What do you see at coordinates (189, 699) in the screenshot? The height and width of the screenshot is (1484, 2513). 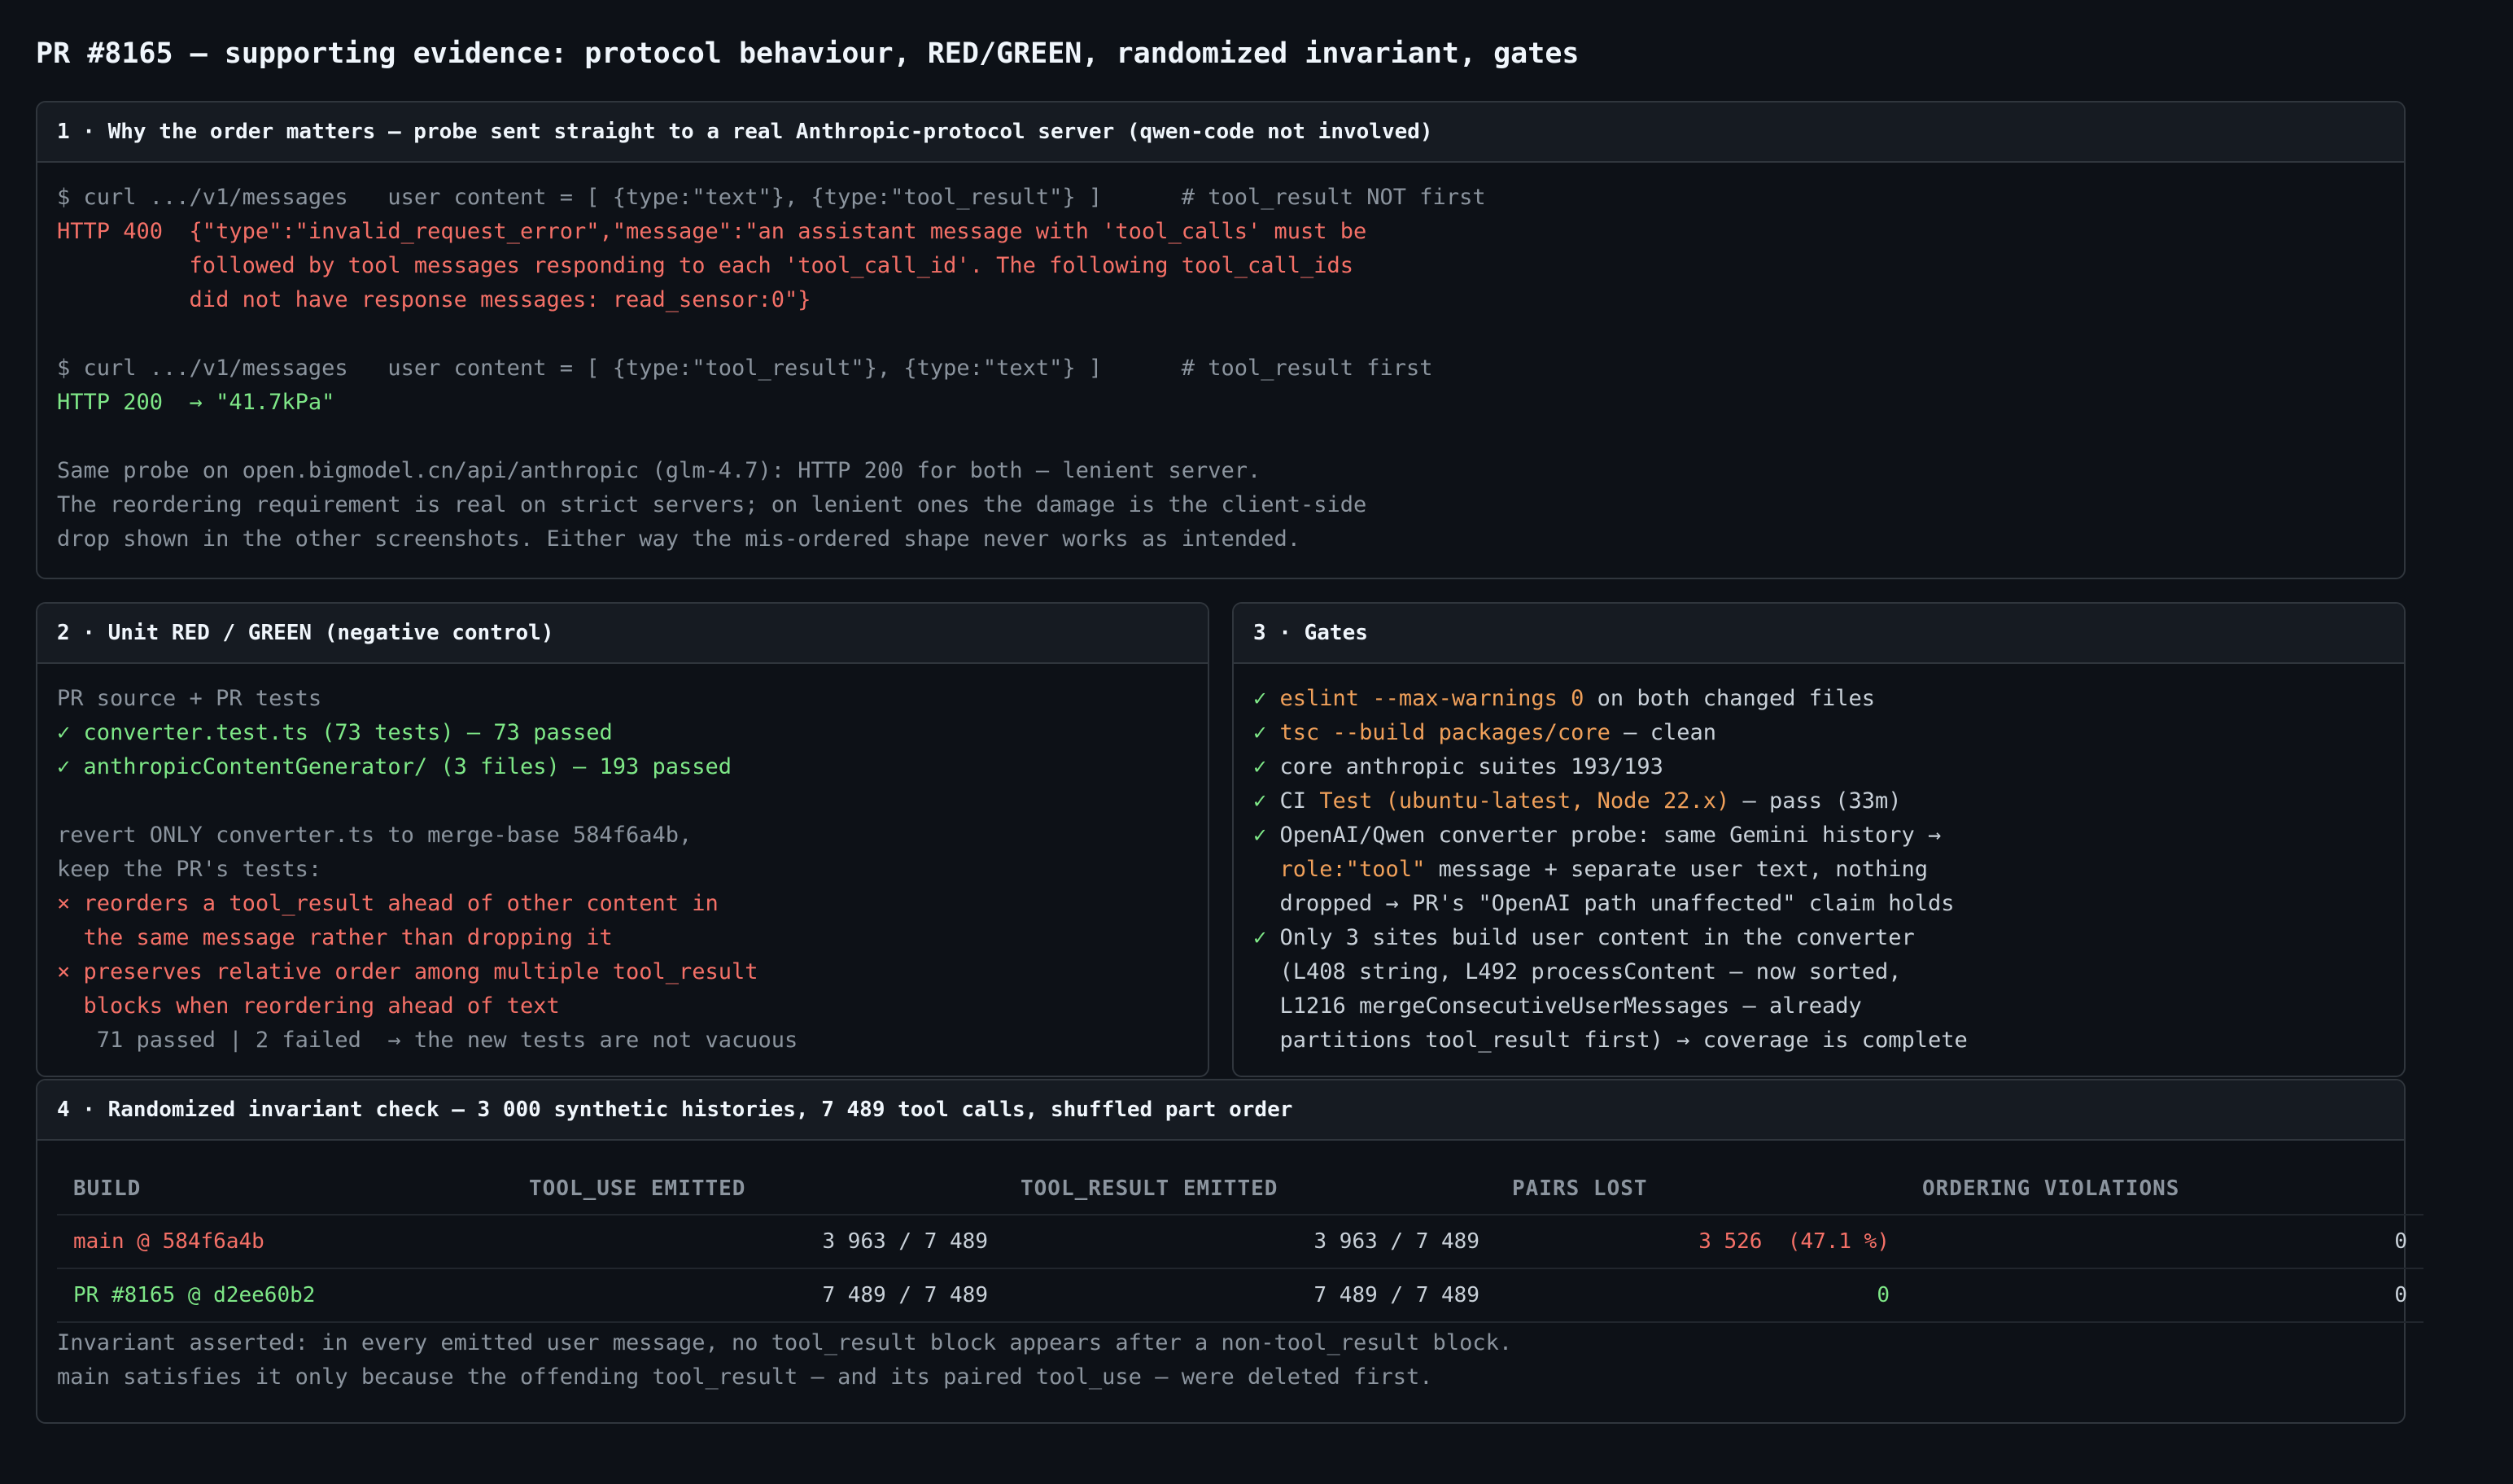 I see `output-line: PR source + PR tests` at bounding box center [189, 699].